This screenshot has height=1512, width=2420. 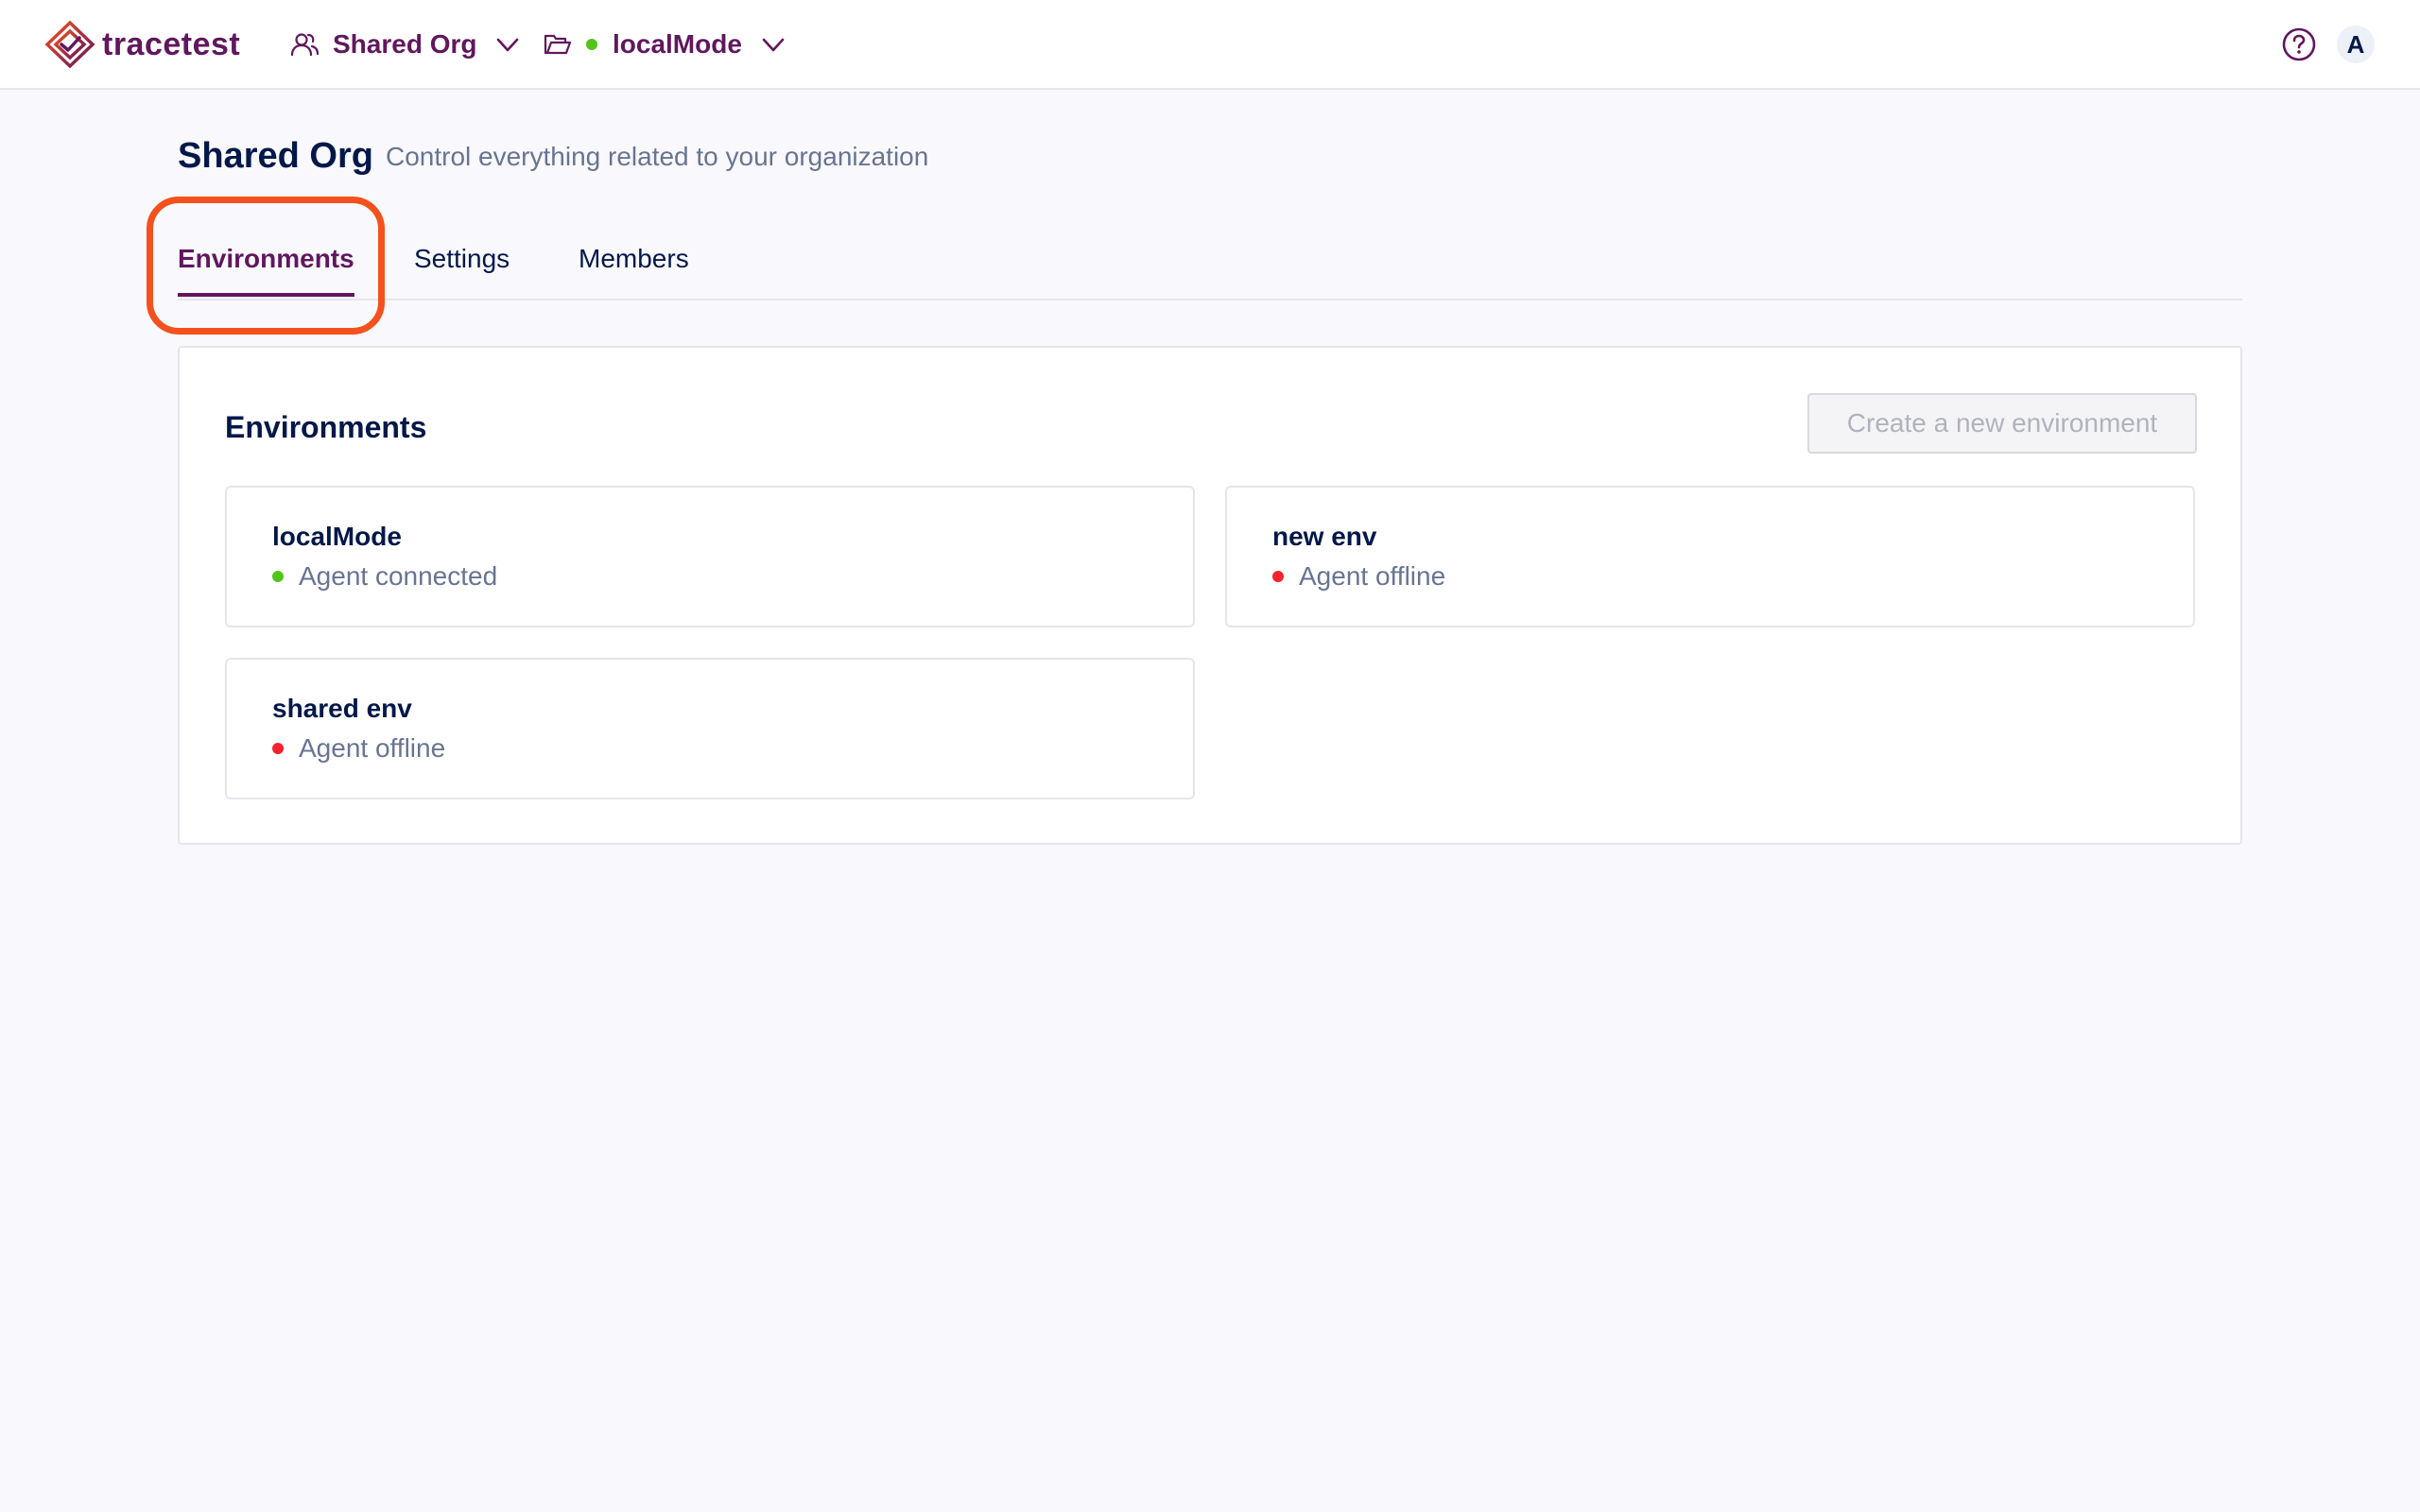 I want to click on create-environment-button: Create a new environment, so click(x=2002, y=423).